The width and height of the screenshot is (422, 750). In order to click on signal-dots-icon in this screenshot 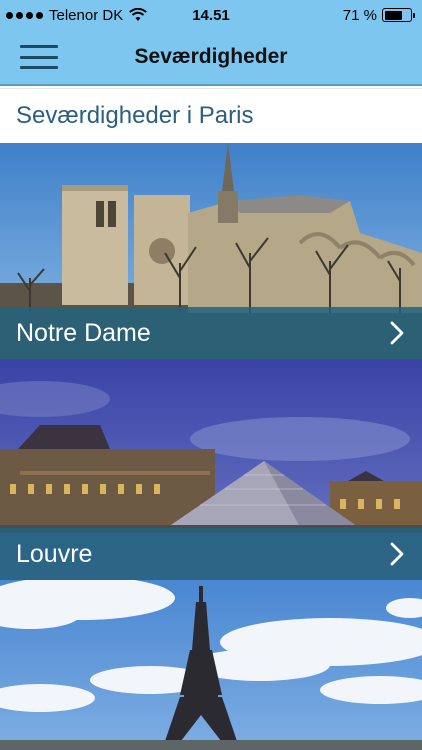, I will do `click(24, 15)`.